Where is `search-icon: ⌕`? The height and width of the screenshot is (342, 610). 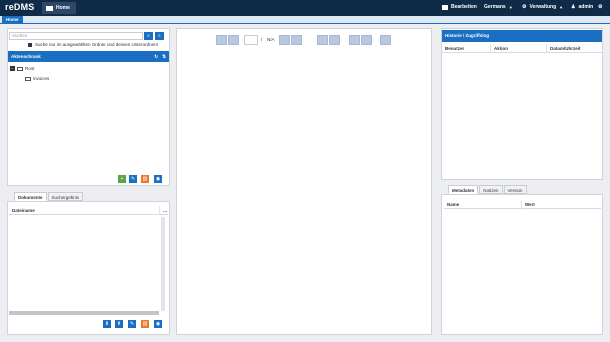
search-icon: ⌕ is located at coordinates (148, 36).